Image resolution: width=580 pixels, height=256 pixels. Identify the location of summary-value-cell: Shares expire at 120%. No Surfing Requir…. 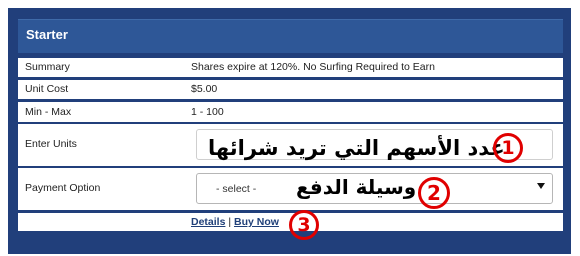
(373, 67).